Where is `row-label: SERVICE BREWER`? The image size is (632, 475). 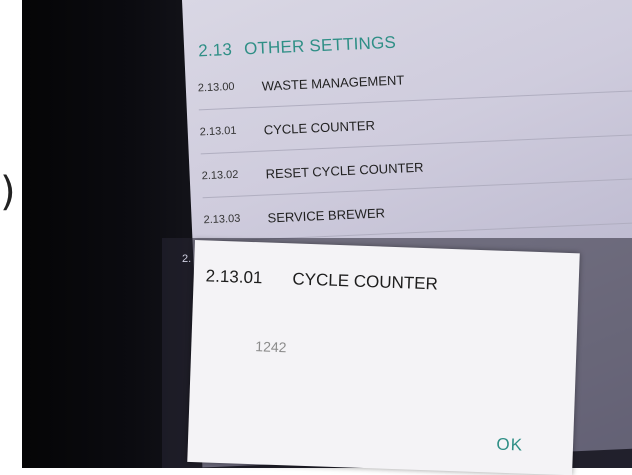
row-label: SERVICE BREWER is located at coordinates (326, 214).